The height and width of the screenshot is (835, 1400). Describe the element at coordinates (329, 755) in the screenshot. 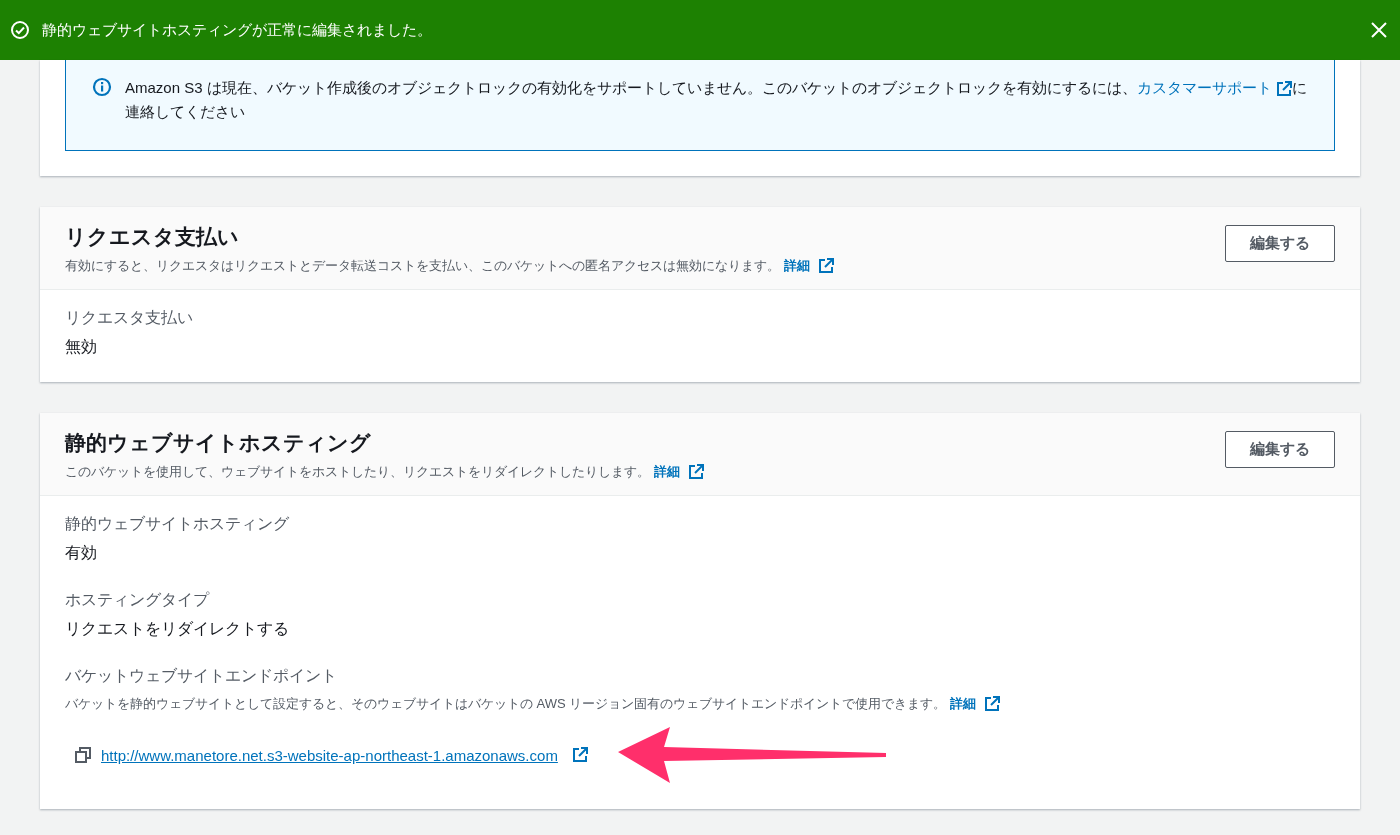

I see `endpoint-link: http://www.manetore.net.s3-website-ap-northeast-1.amazonaws.com` at that location.